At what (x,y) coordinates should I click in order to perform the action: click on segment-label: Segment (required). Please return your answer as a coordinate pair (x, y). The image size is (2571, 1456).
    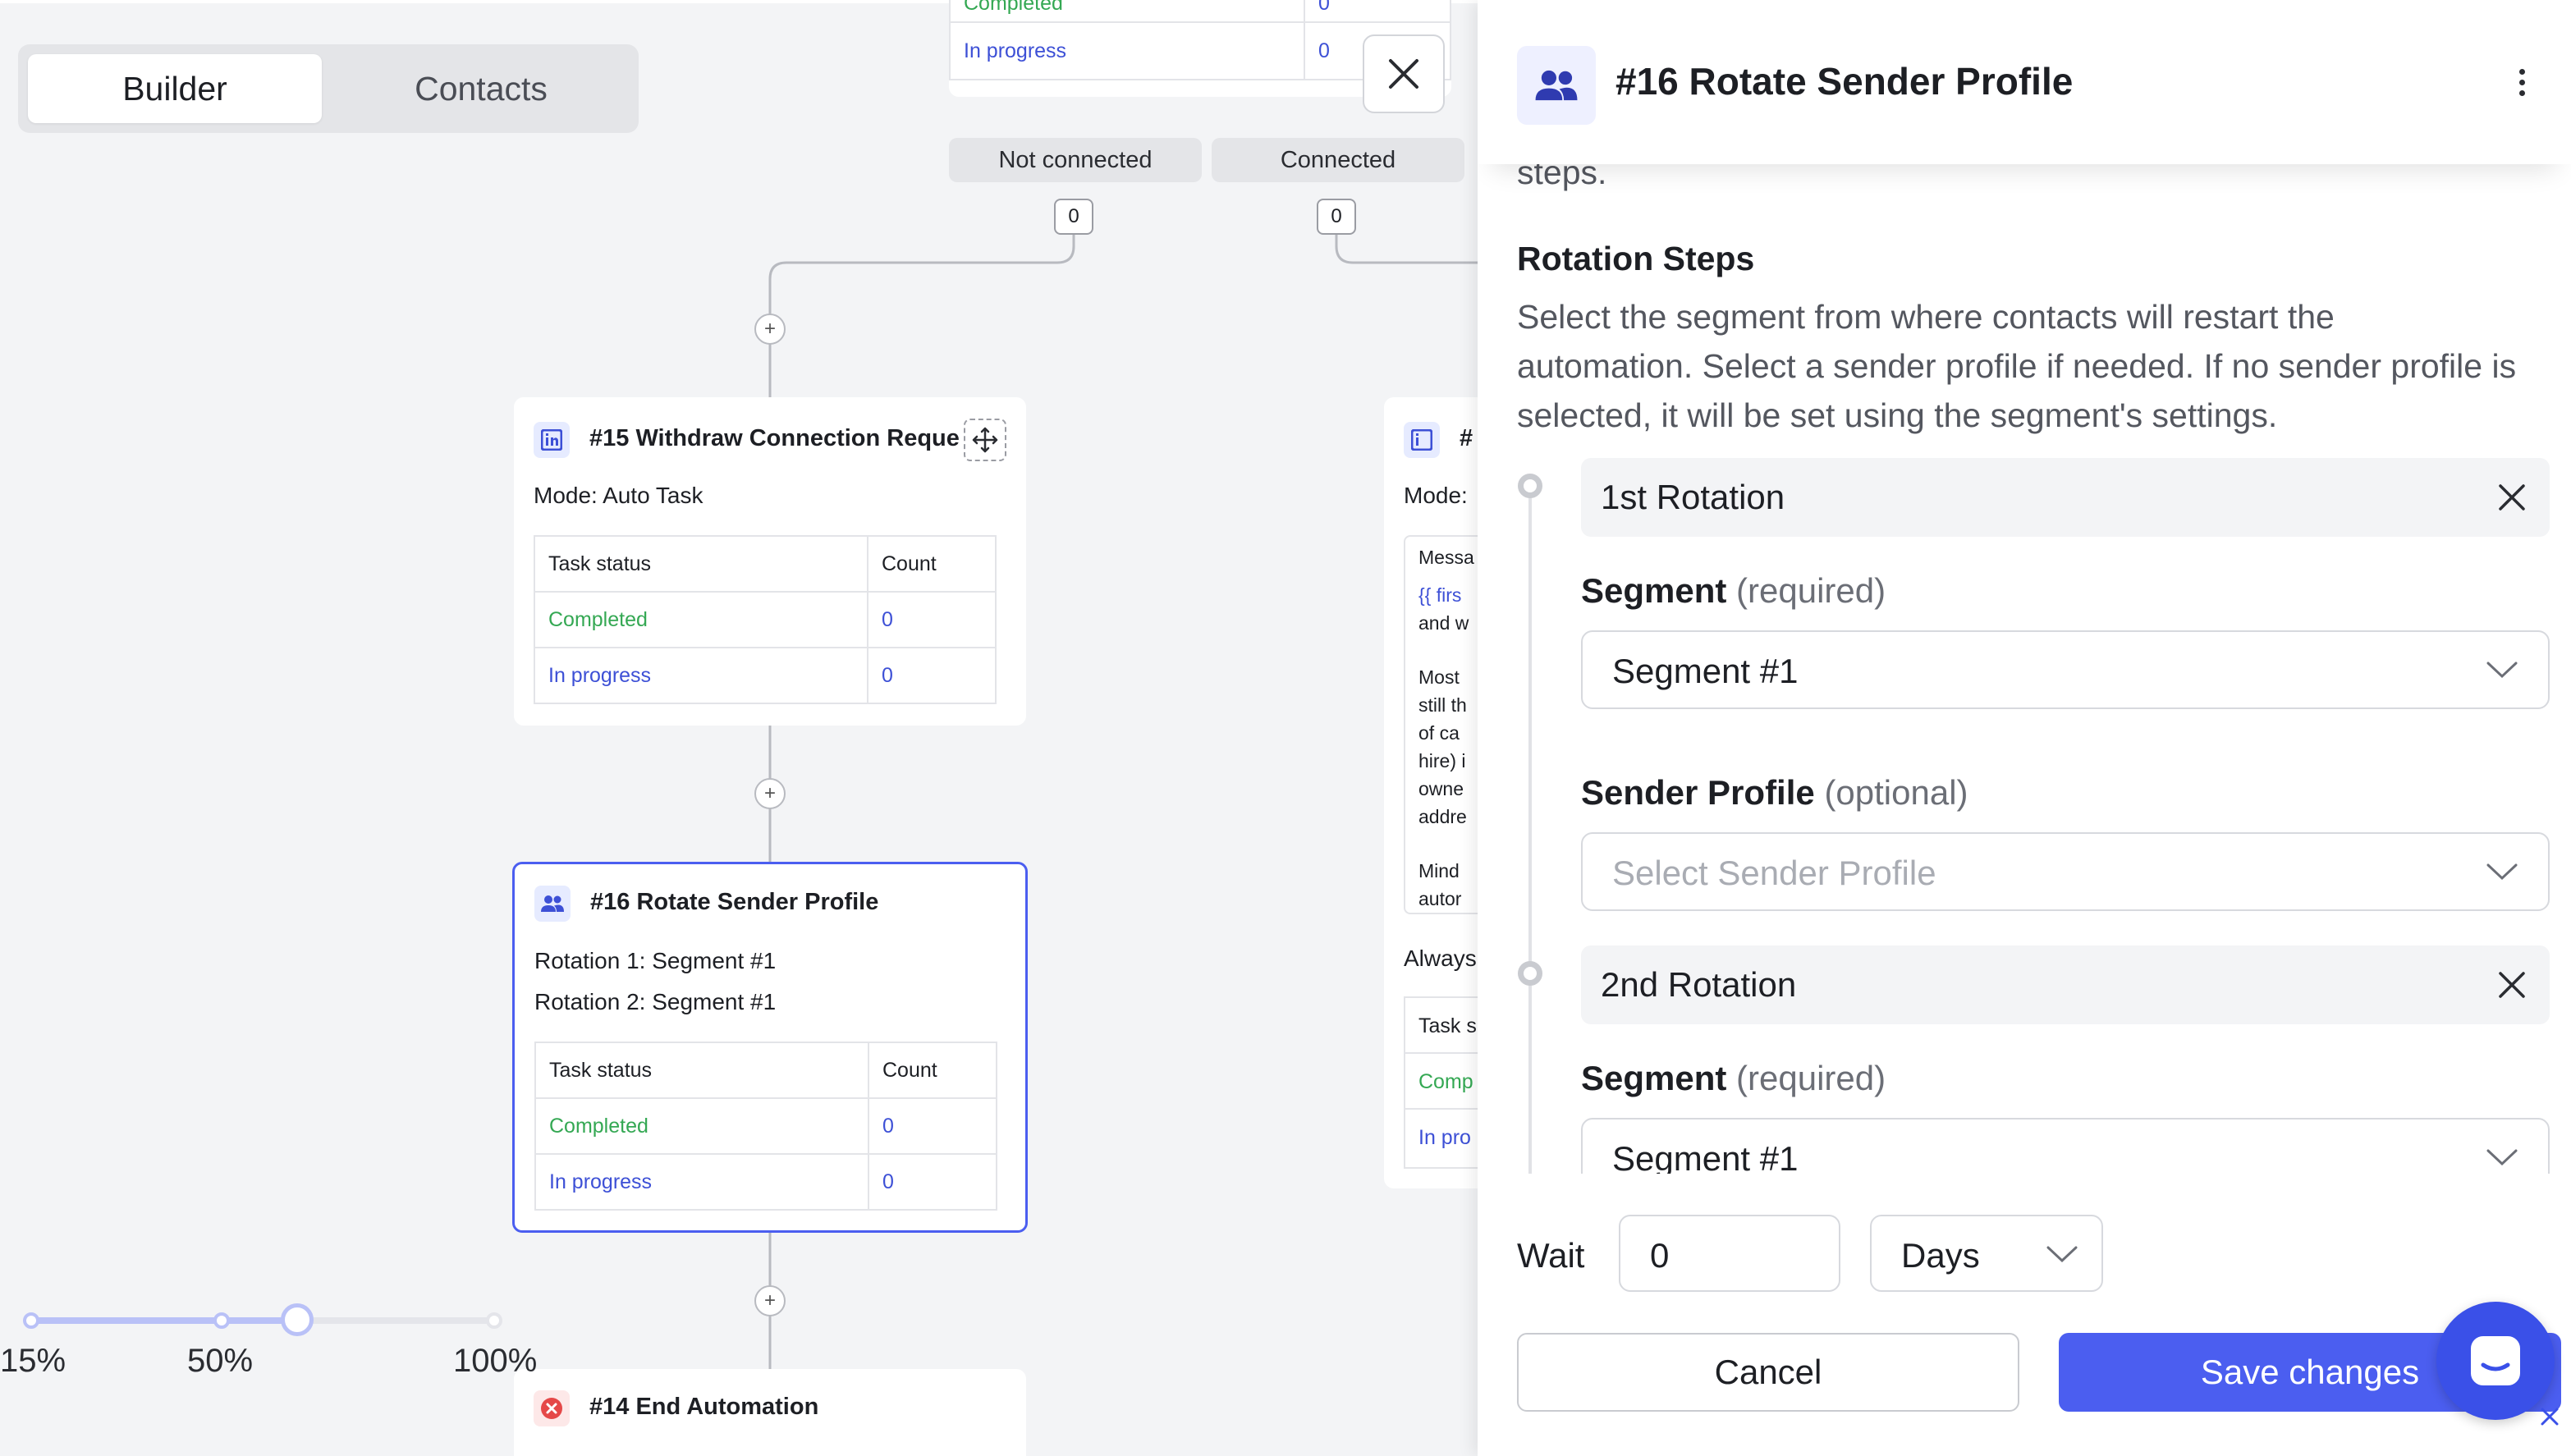
    Looking at the image, I should click on (1733, 591).